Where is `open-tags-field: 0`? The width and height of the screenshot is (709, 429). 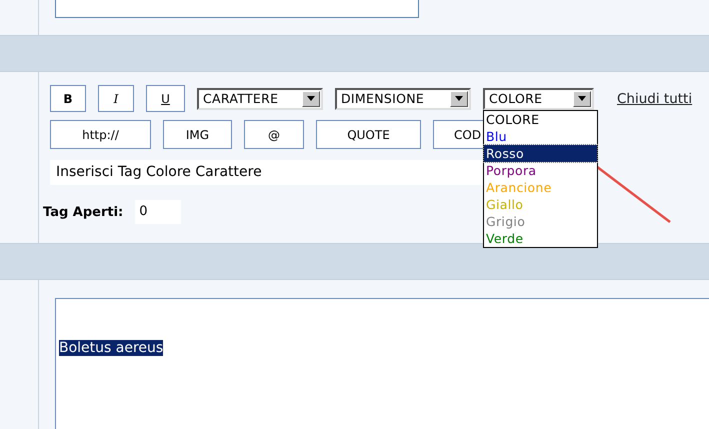 open-tags-field: 0 is located at coordinates (158, 212).